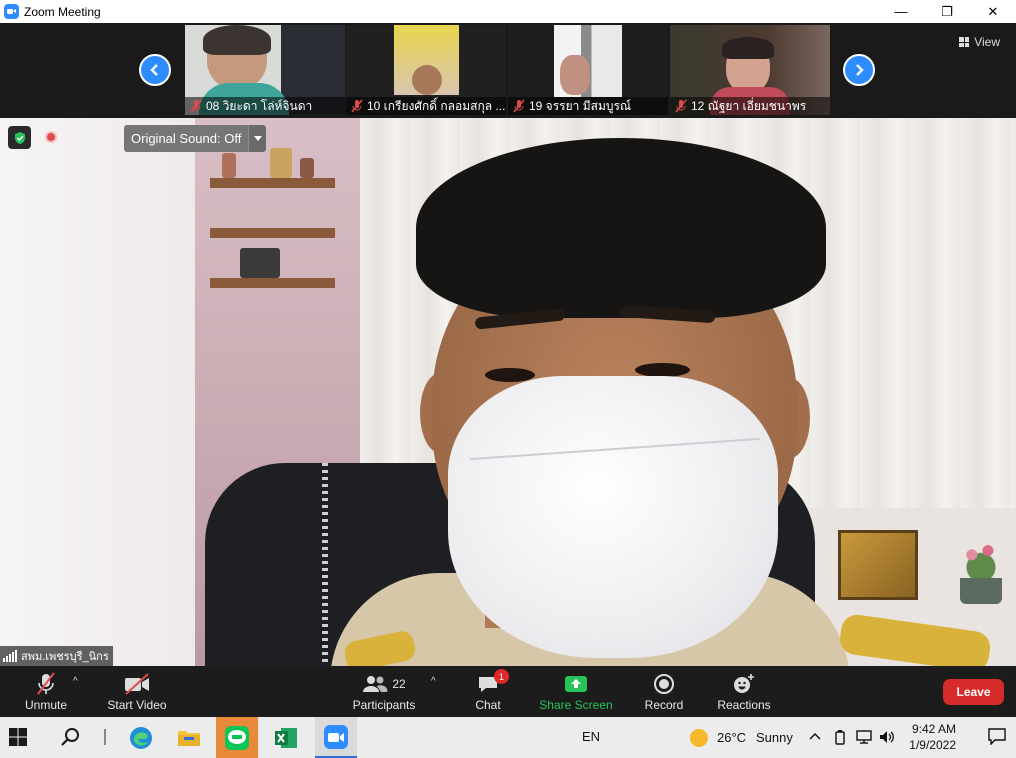 The image size is (1016, 758). I want to click on unmute-button: Unmute, so click(46, 691).